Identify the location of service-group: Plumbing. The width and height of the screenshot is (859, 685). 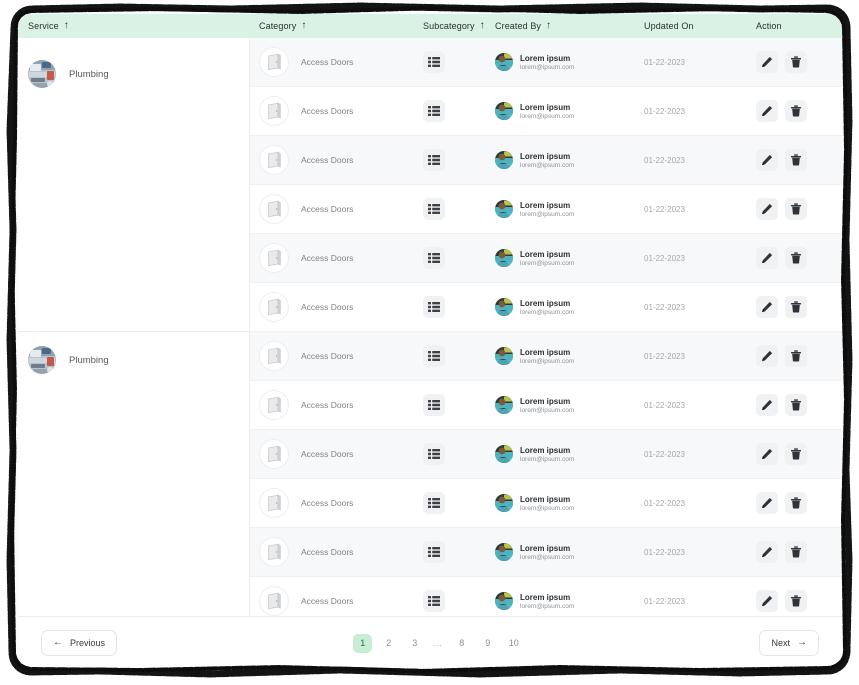
(133, 185).